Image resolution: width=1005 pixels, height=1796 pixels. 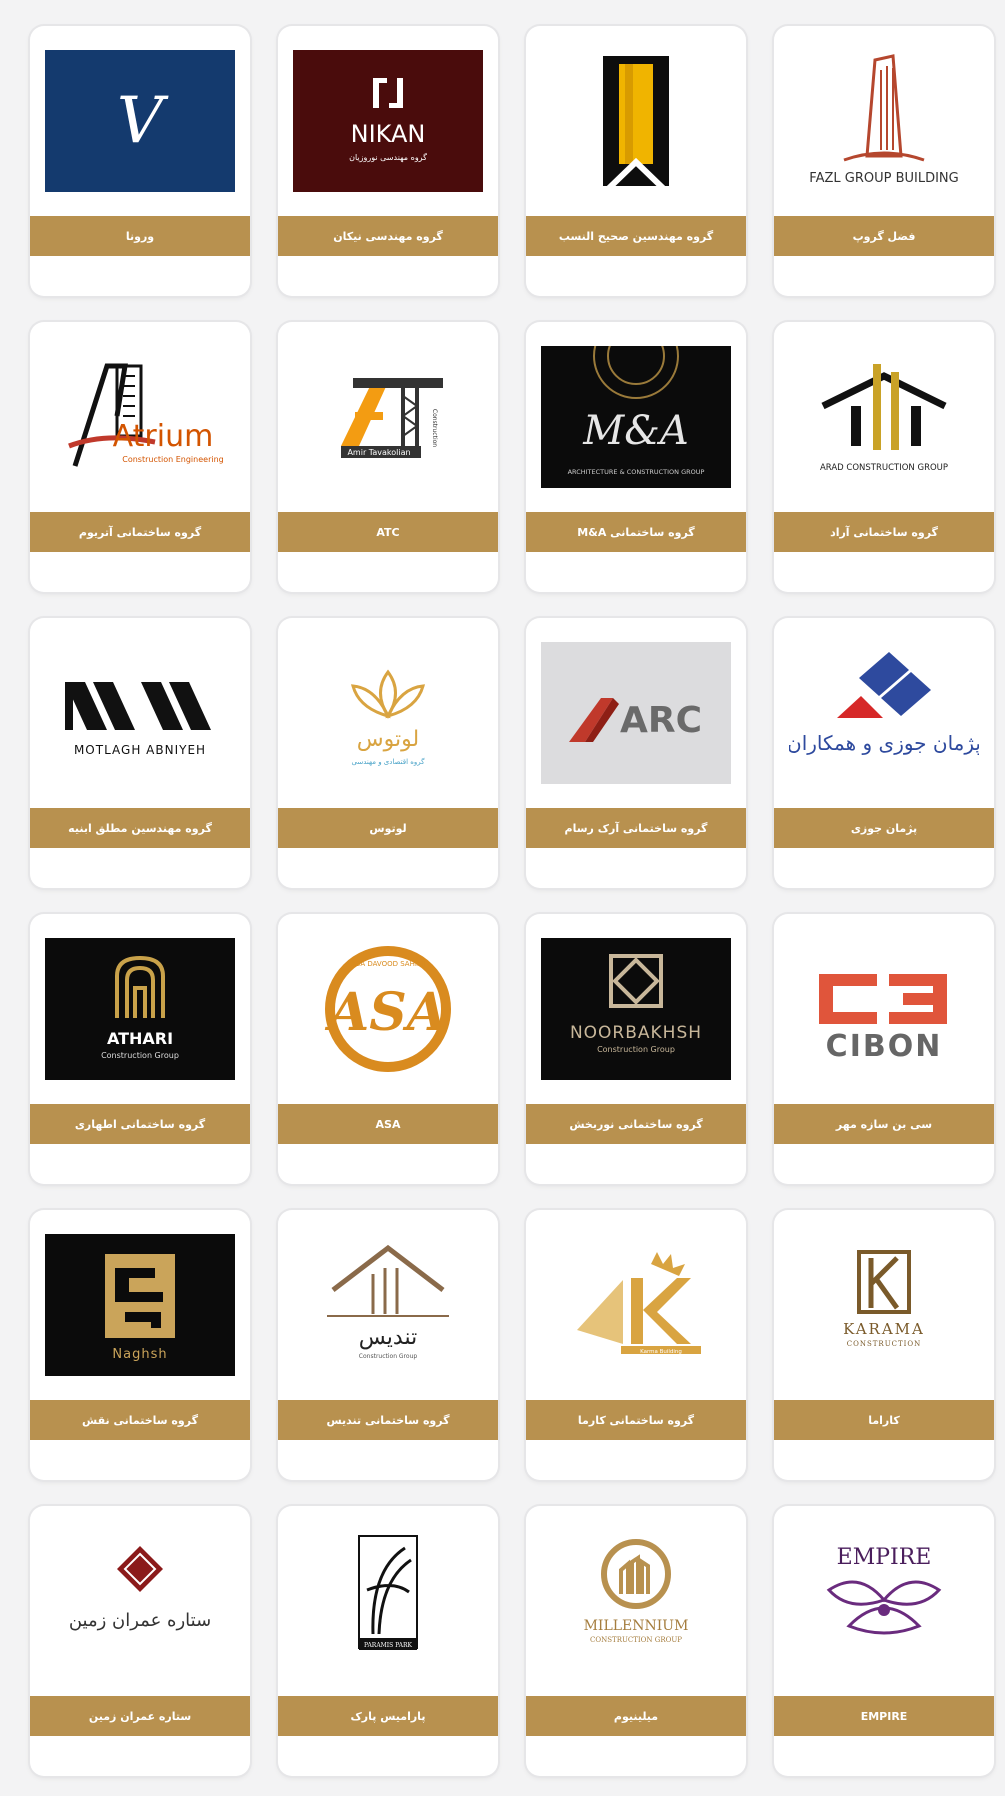 I want to click on company-name-label: گروه ساختمانی آرک رسام, so click(x=636, y=828).